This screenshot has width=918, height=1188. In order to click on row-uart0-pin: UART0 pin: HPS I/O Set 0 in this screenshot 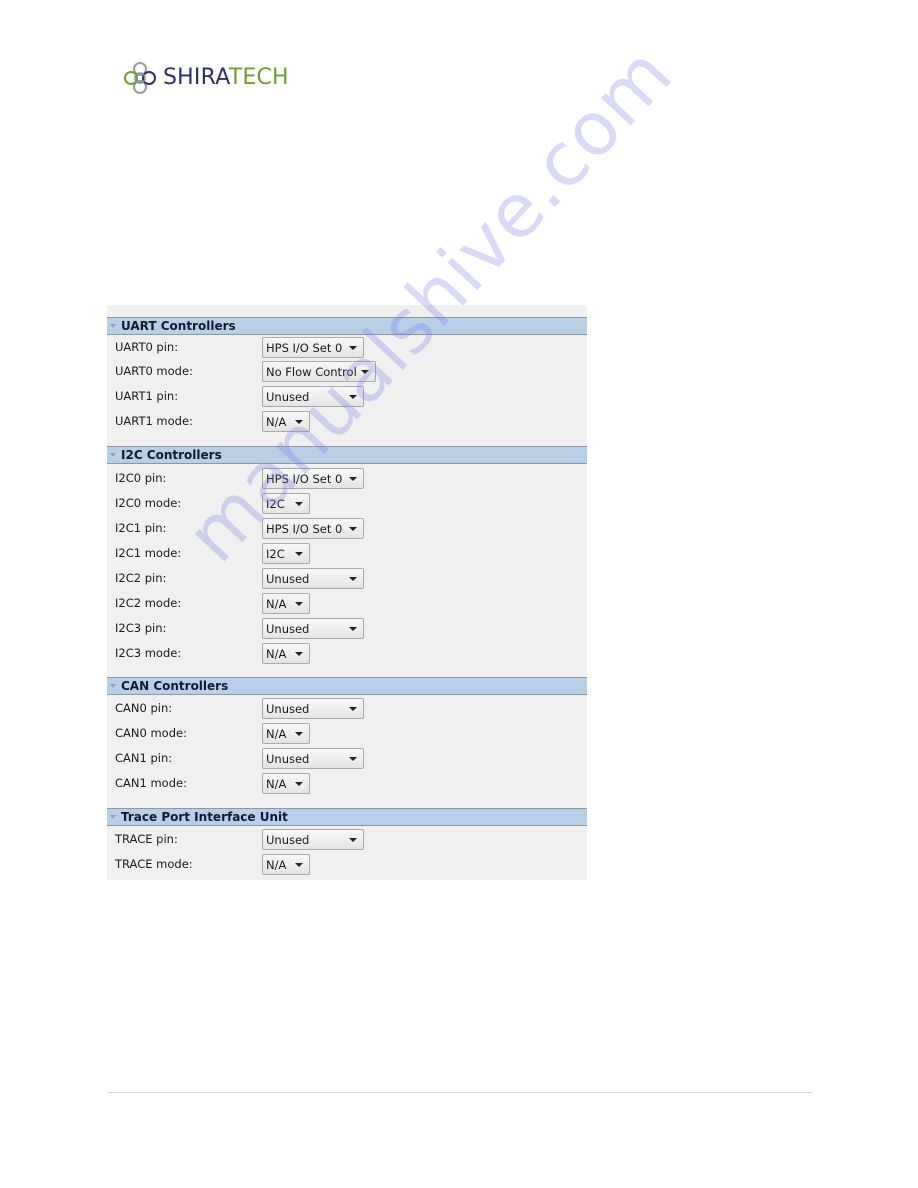, I will do `click(347, 349)`.